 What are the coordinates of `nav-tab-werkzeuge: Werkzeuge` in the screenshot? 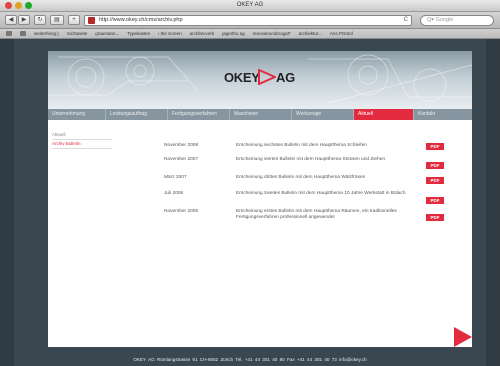 It's located at (323, 114).